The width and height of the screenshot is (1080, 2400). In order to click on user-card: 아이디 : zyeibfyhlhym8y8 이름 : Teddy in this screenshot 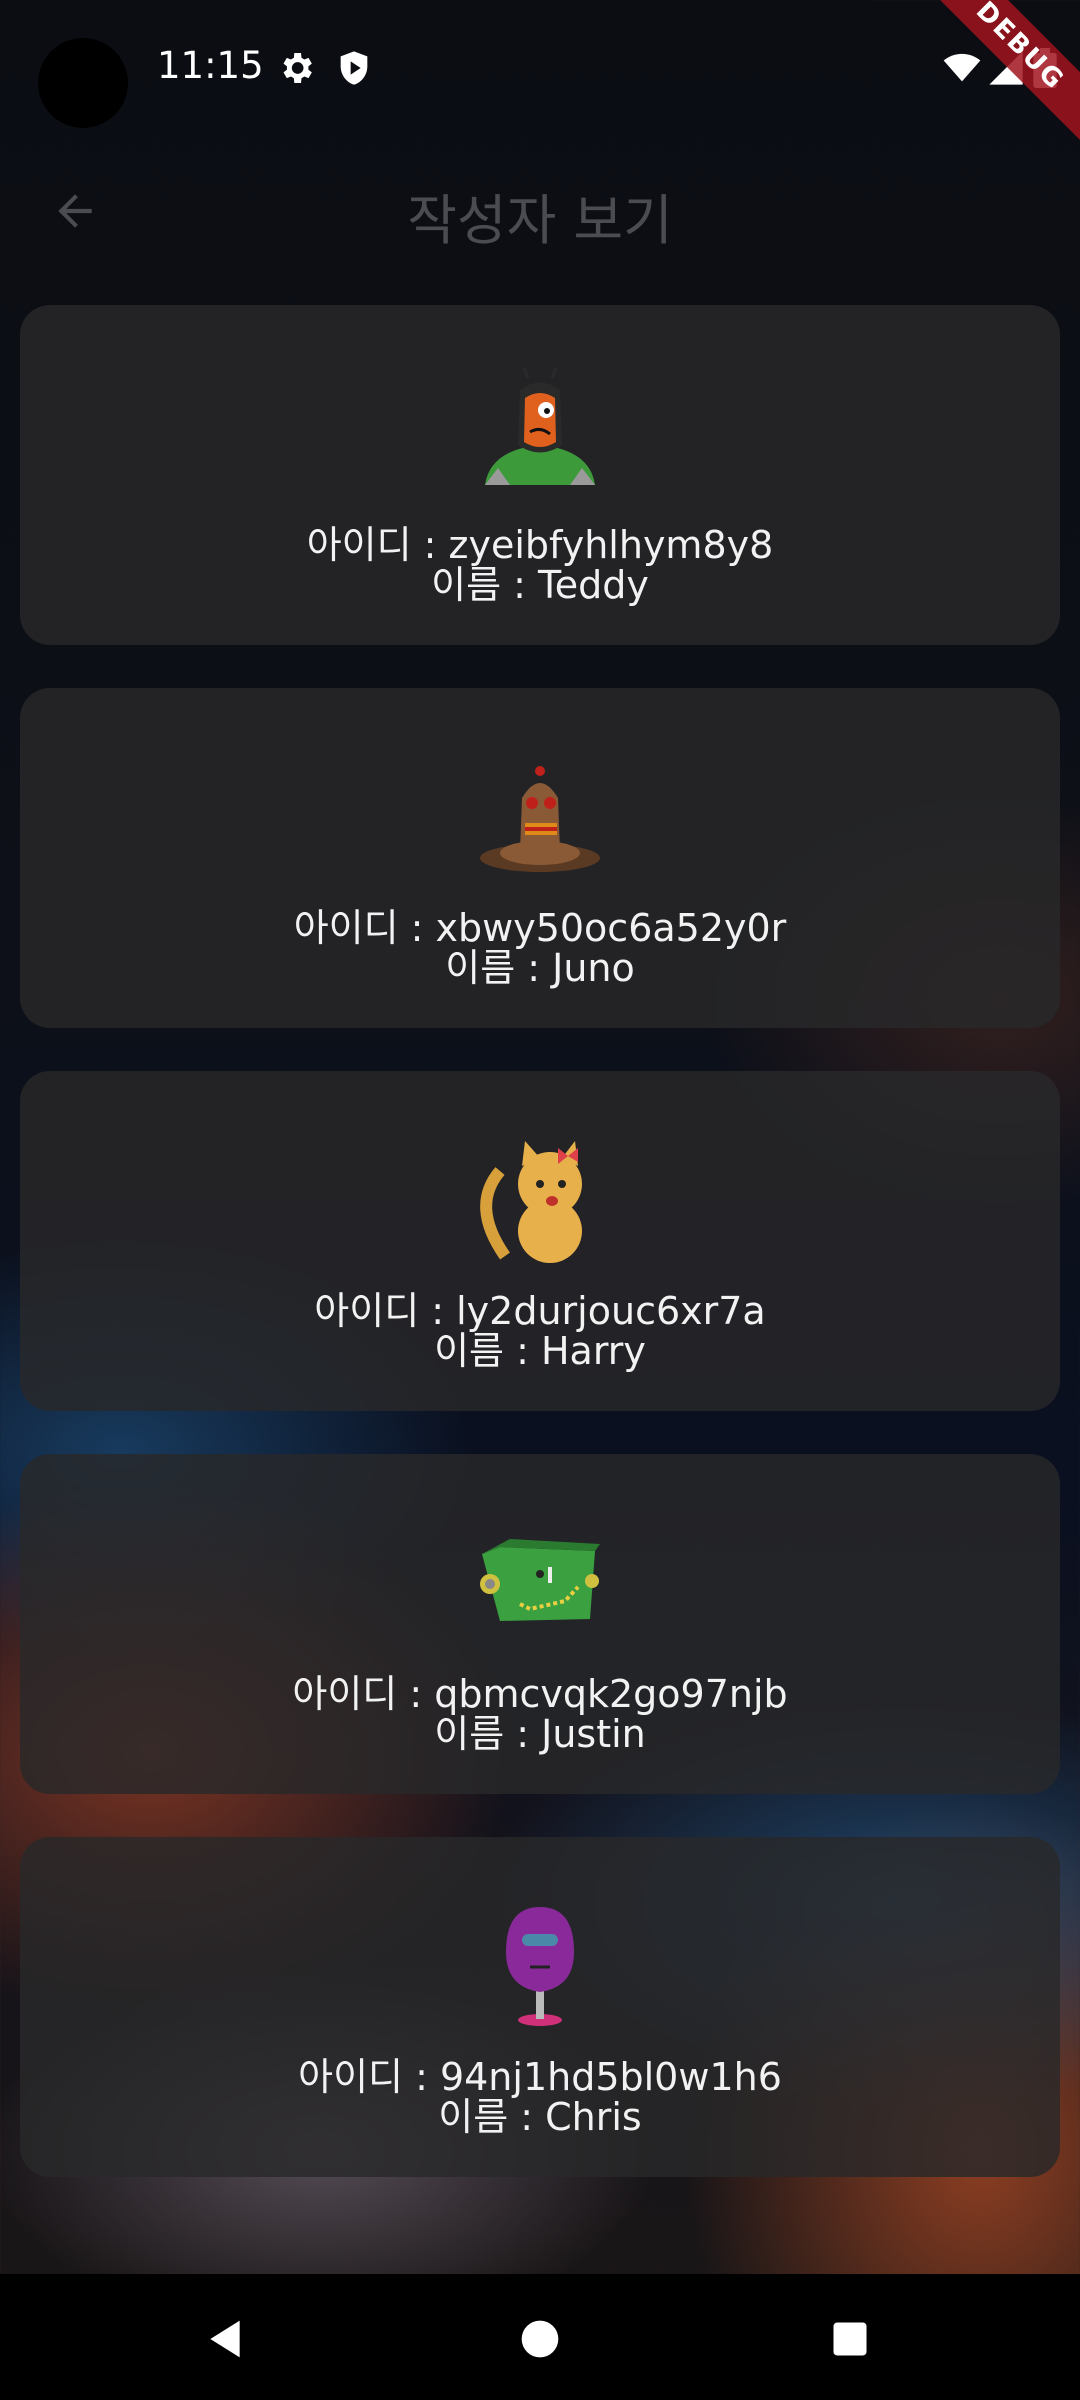, I will do `click(540, 475)`.